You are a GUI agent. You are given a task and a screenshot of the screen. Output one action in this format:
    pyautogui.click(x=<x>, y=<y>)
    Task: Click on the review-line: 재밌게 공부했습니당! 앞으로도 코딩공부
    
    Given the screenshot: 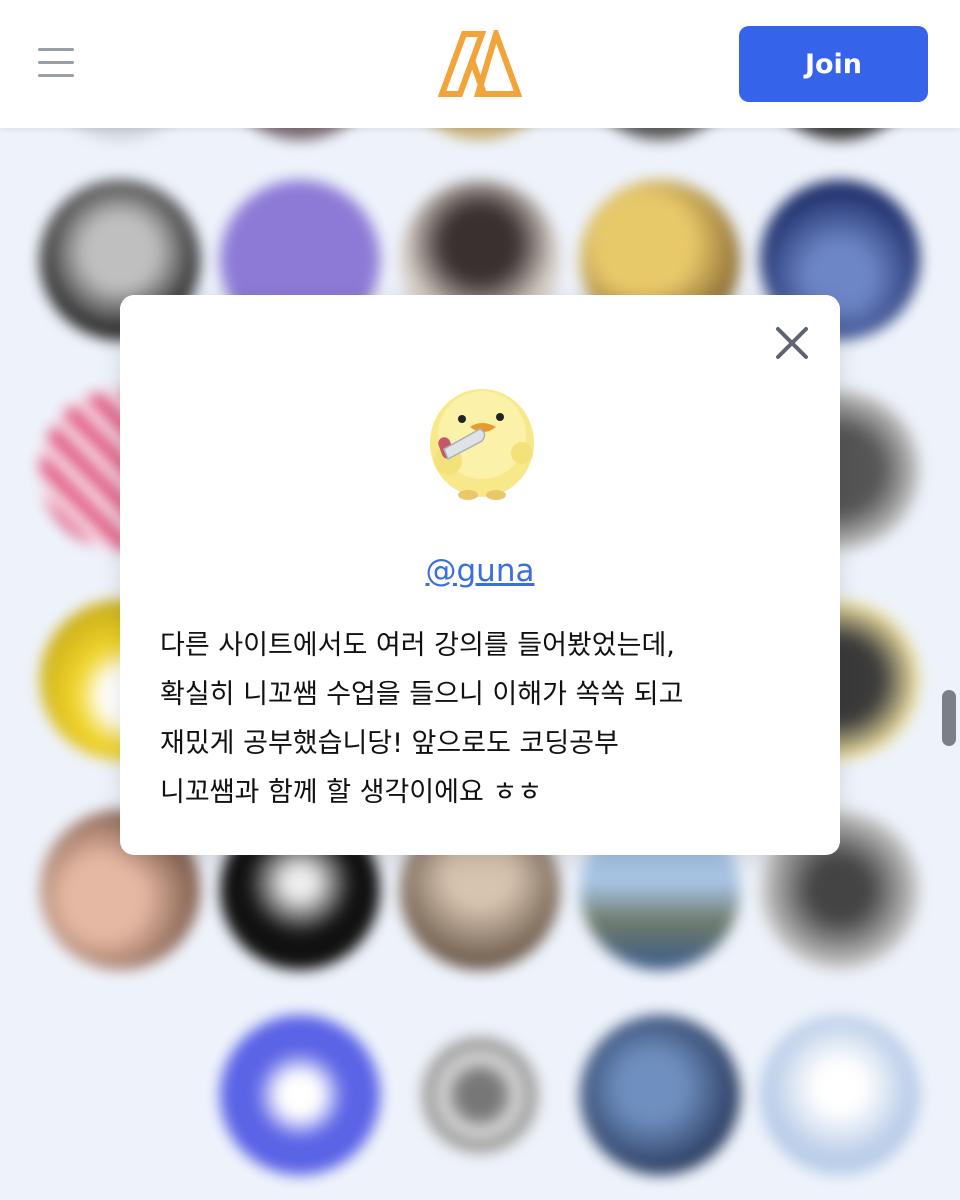 What is the action you would take?
    pyautogui.click(x=389, y=743)
    